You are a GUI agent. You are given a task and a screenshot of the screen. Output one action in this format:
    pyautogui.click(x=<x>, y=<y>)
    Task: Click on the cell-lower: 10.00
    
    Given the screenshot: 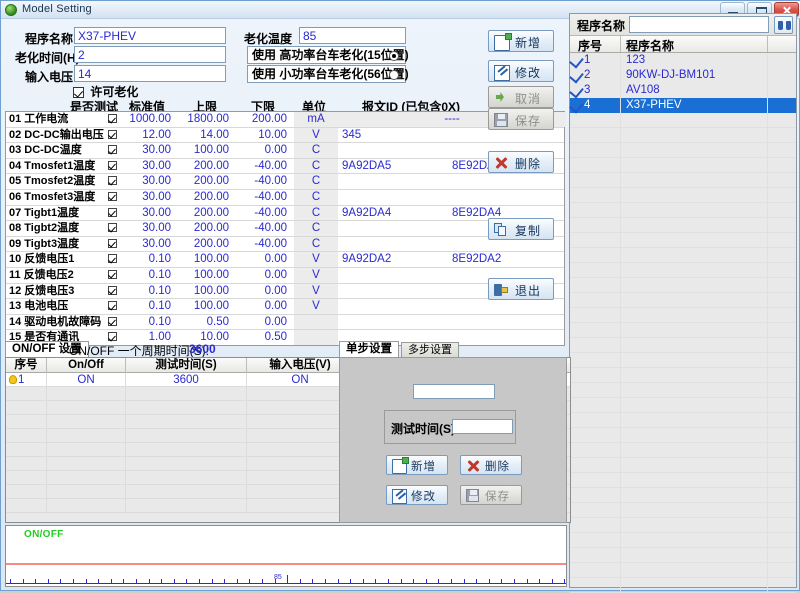 What is the action you would take?
    pyautogui.click(x=265, y=135)
    